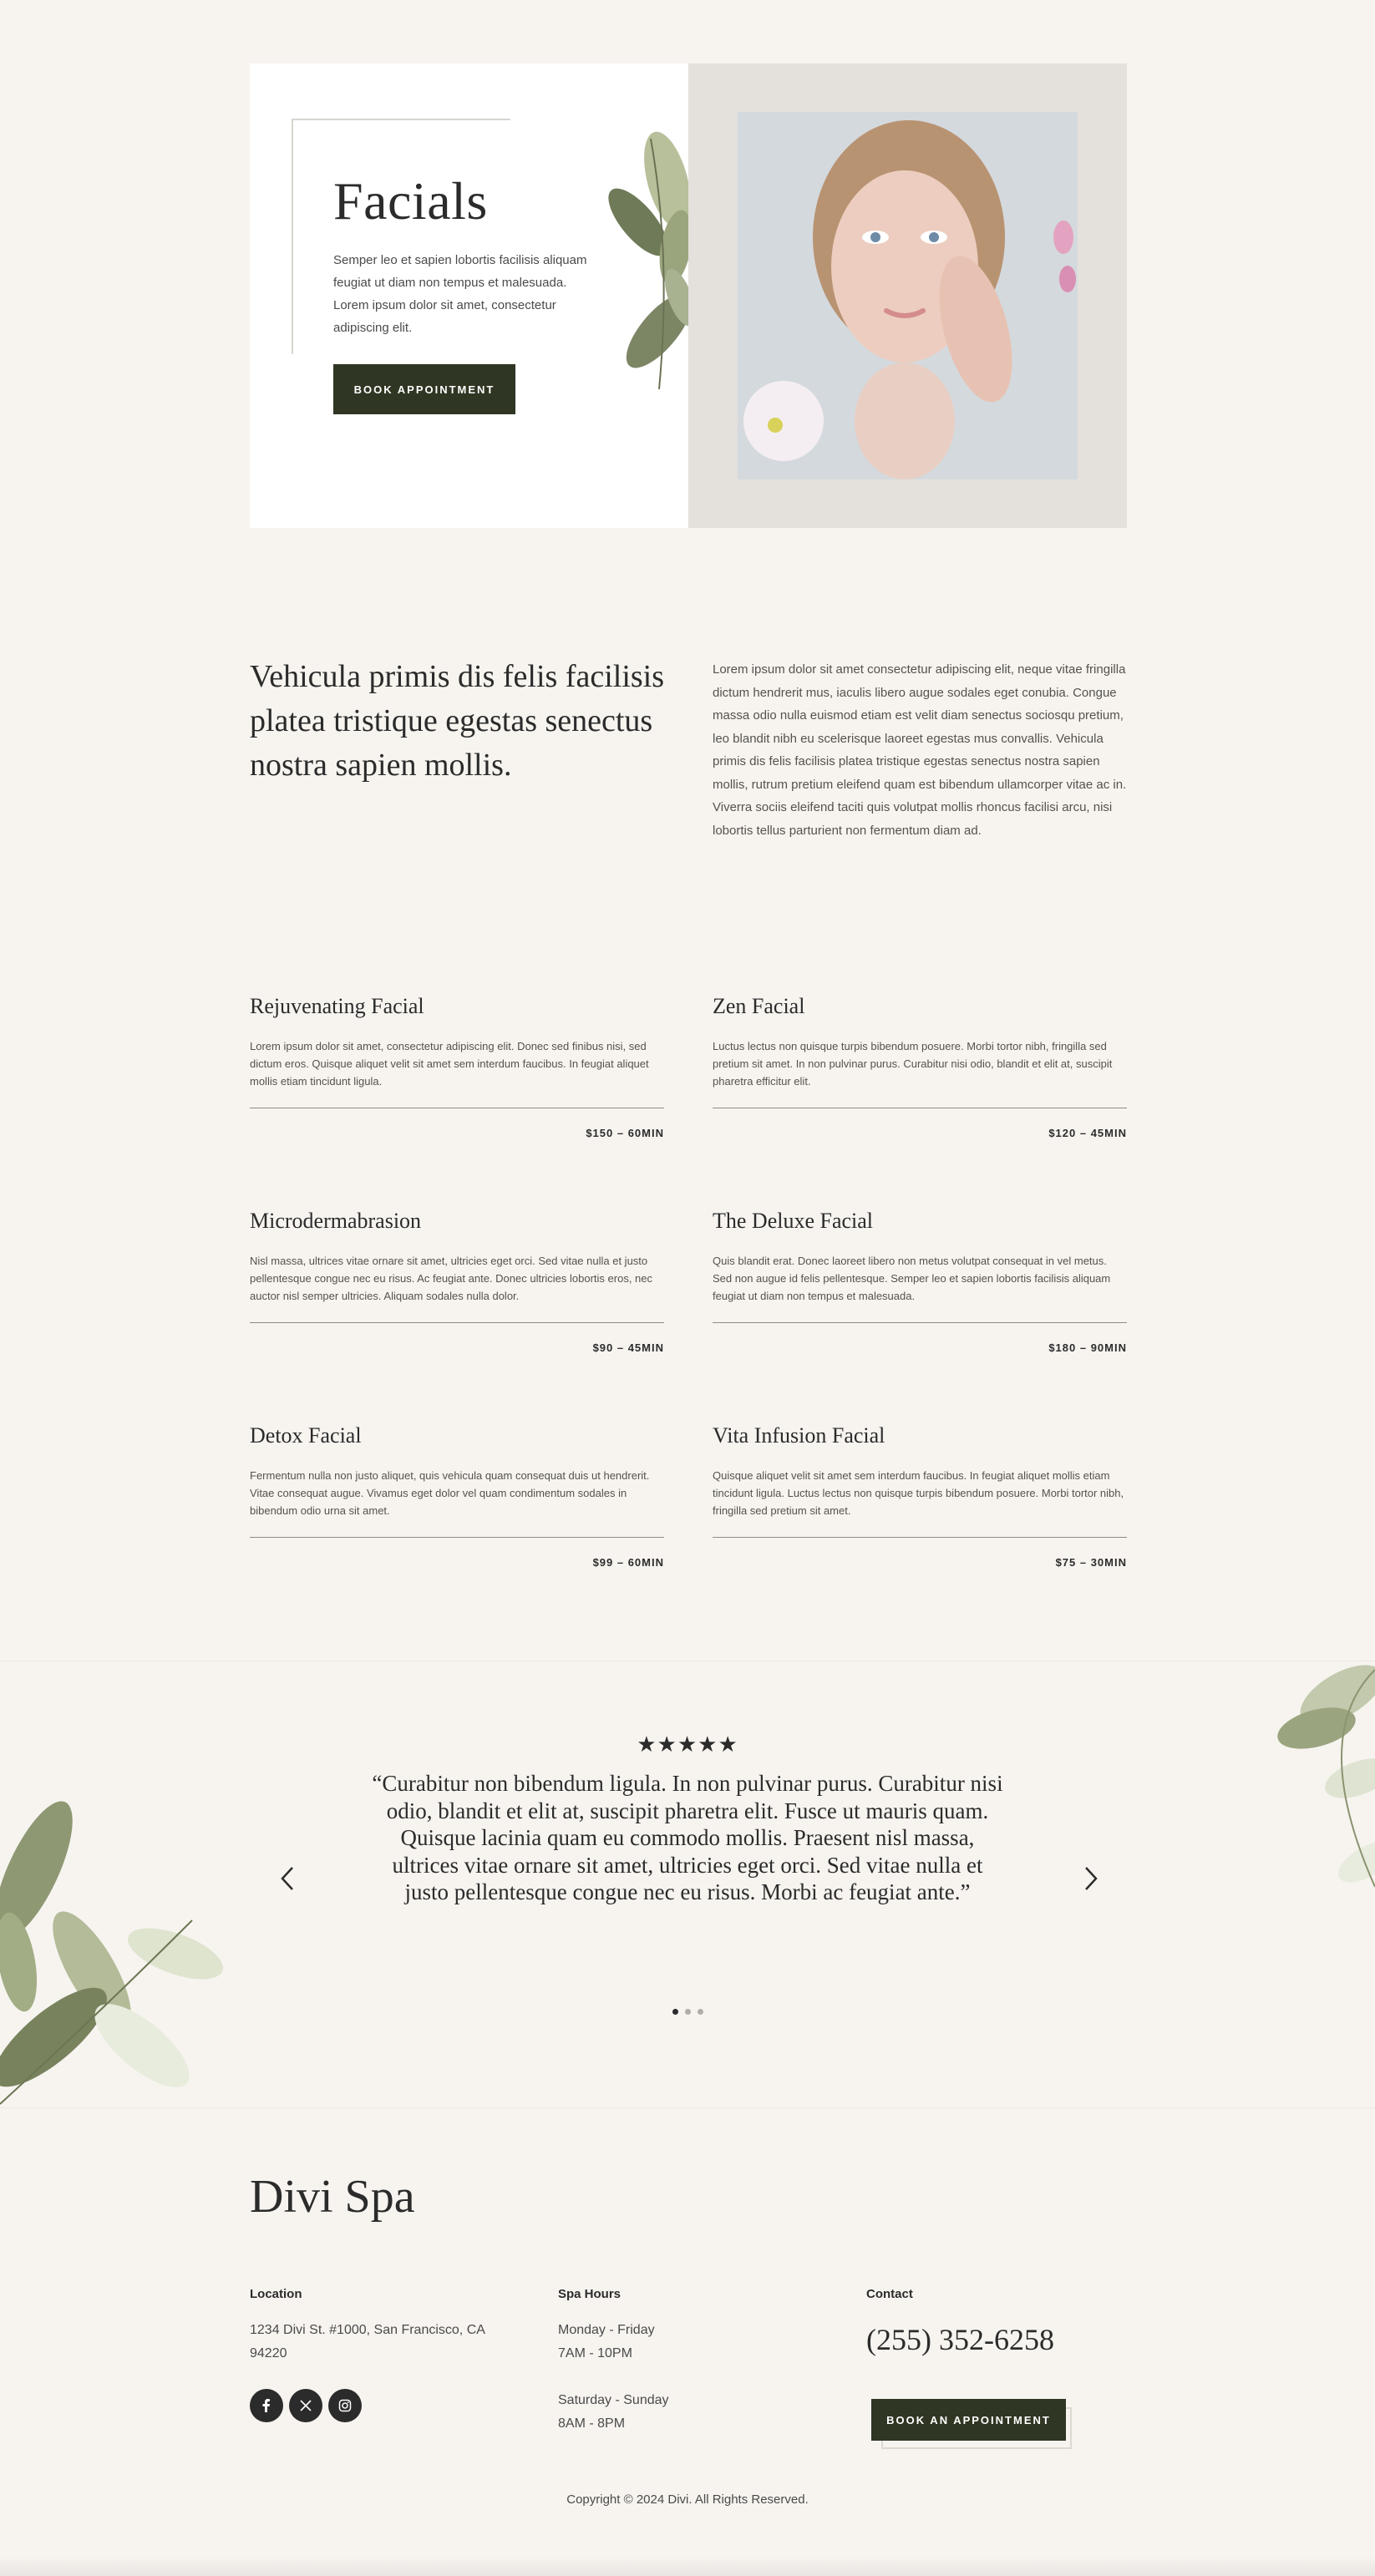 This screenshot has width=1375, height=2576. I want to click on service-price: $120 – 45MIN, so click(1087, 1133).